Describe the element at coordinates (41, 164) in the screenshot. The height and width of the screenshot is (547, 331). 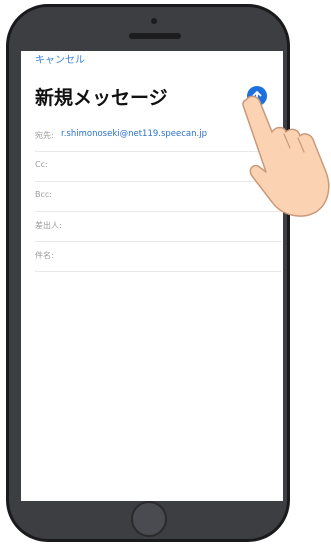
I see `cc-label: Cc:` at that location.